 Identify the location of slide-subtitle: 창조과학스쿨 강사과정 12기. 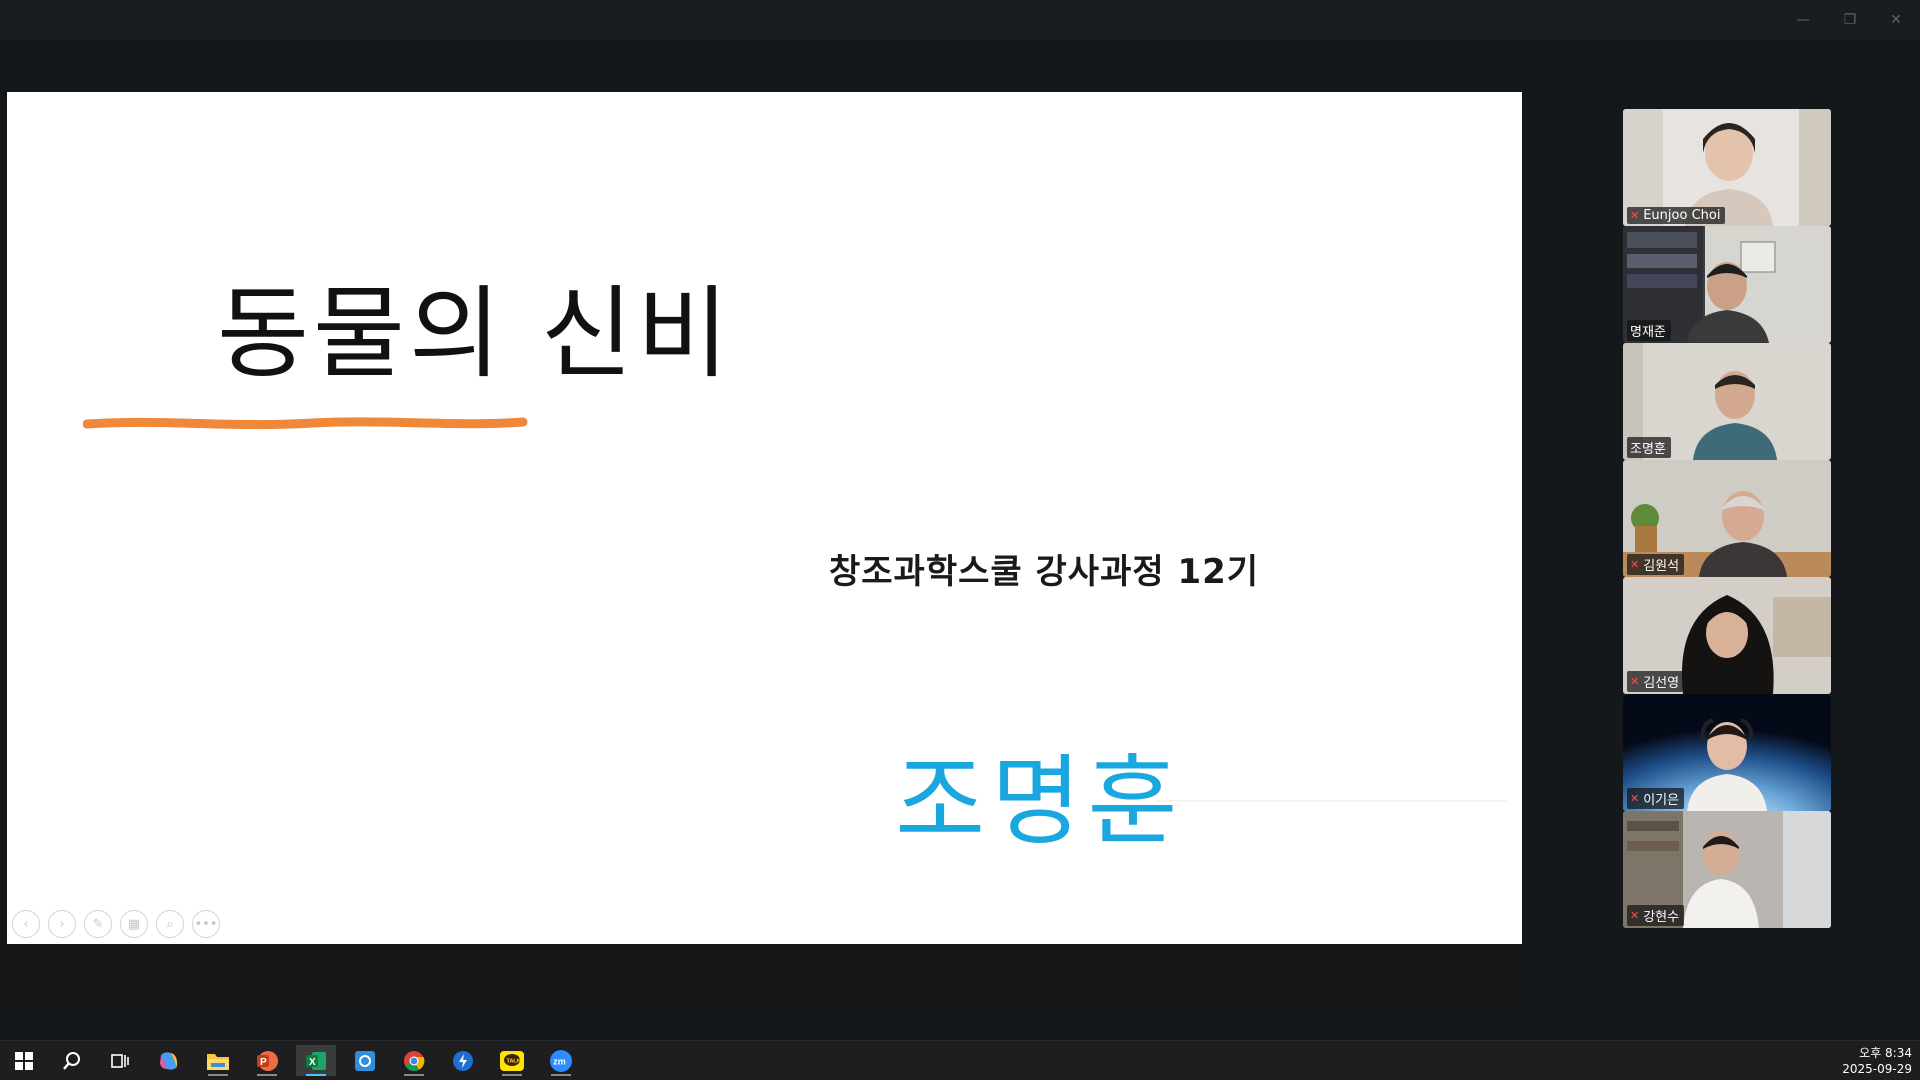
(1044, 572).